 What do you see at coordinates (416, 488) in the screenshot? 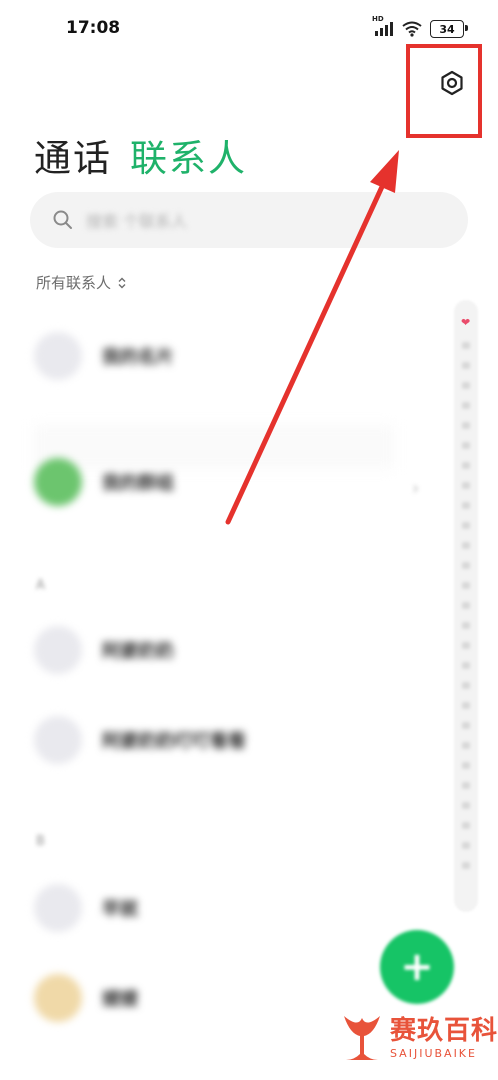
I see `chevron-right-icon: ›` at bounding box center [416, 488].